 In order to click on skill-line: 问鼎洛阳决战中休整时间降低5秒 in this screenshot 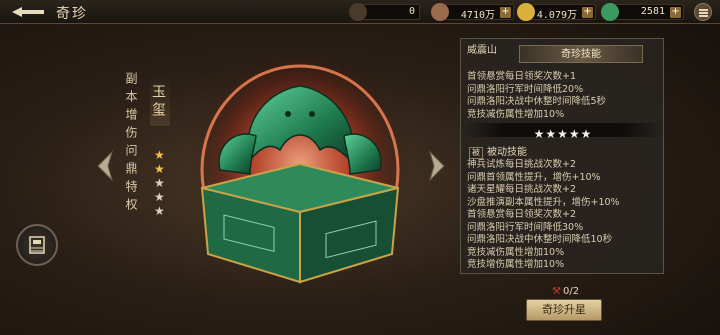, I will do `click(537, 101)`.